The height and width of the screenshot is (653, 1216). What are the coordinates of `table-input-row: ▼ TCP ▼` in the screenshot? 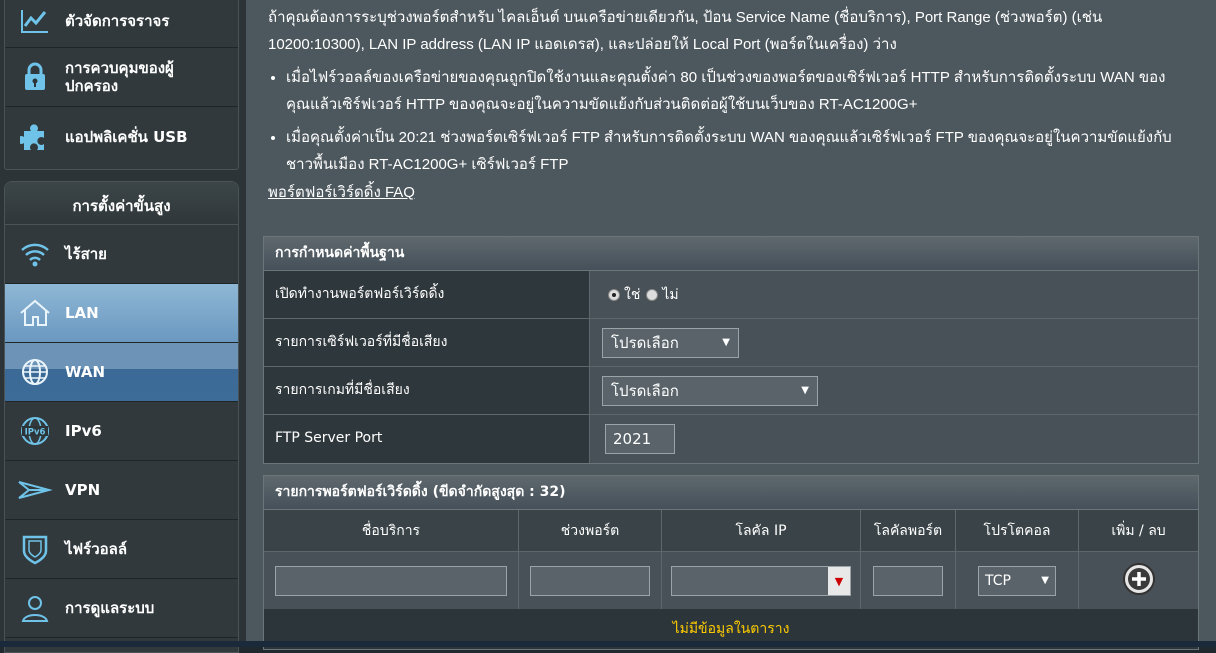 It's located at (731, 580).